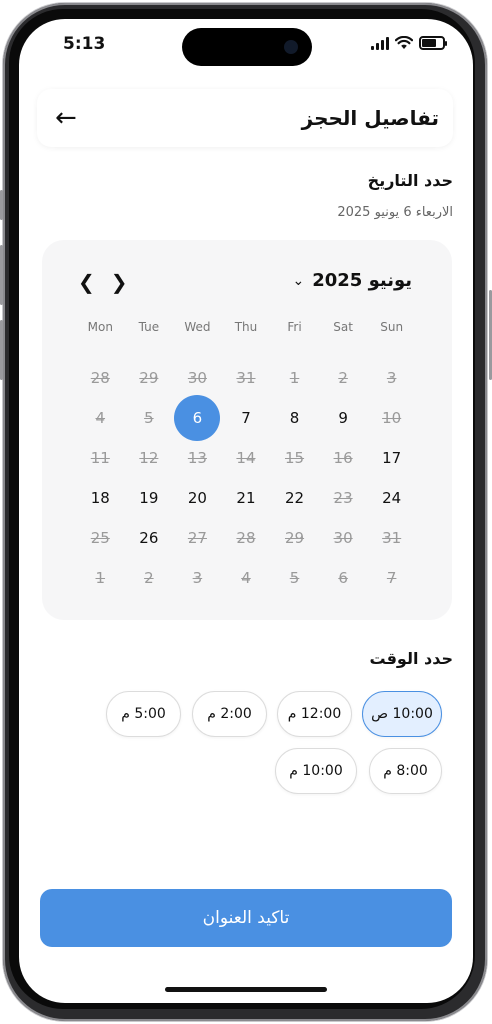  I want to click on day-number: 12, so click(149, 458).